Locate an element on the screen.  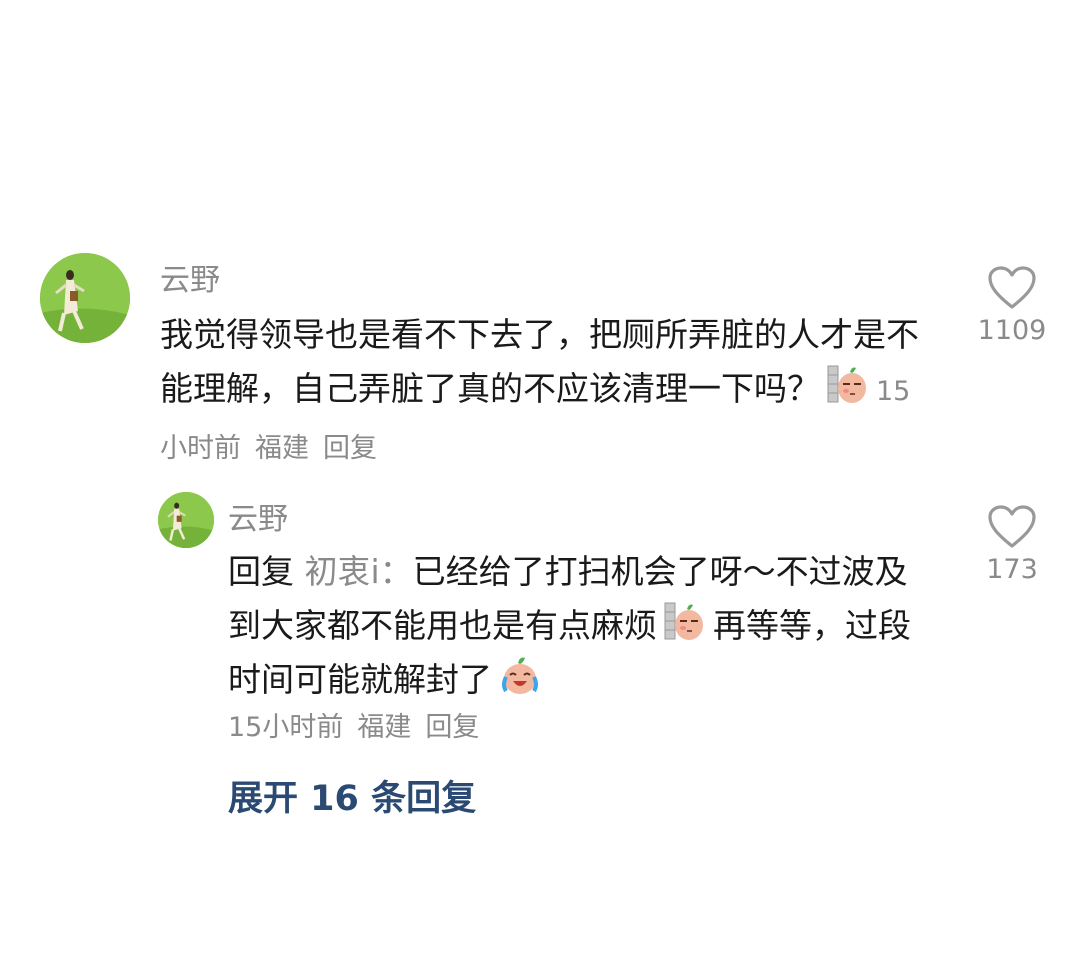
comment-avatar is located at coordinates (85, 298).